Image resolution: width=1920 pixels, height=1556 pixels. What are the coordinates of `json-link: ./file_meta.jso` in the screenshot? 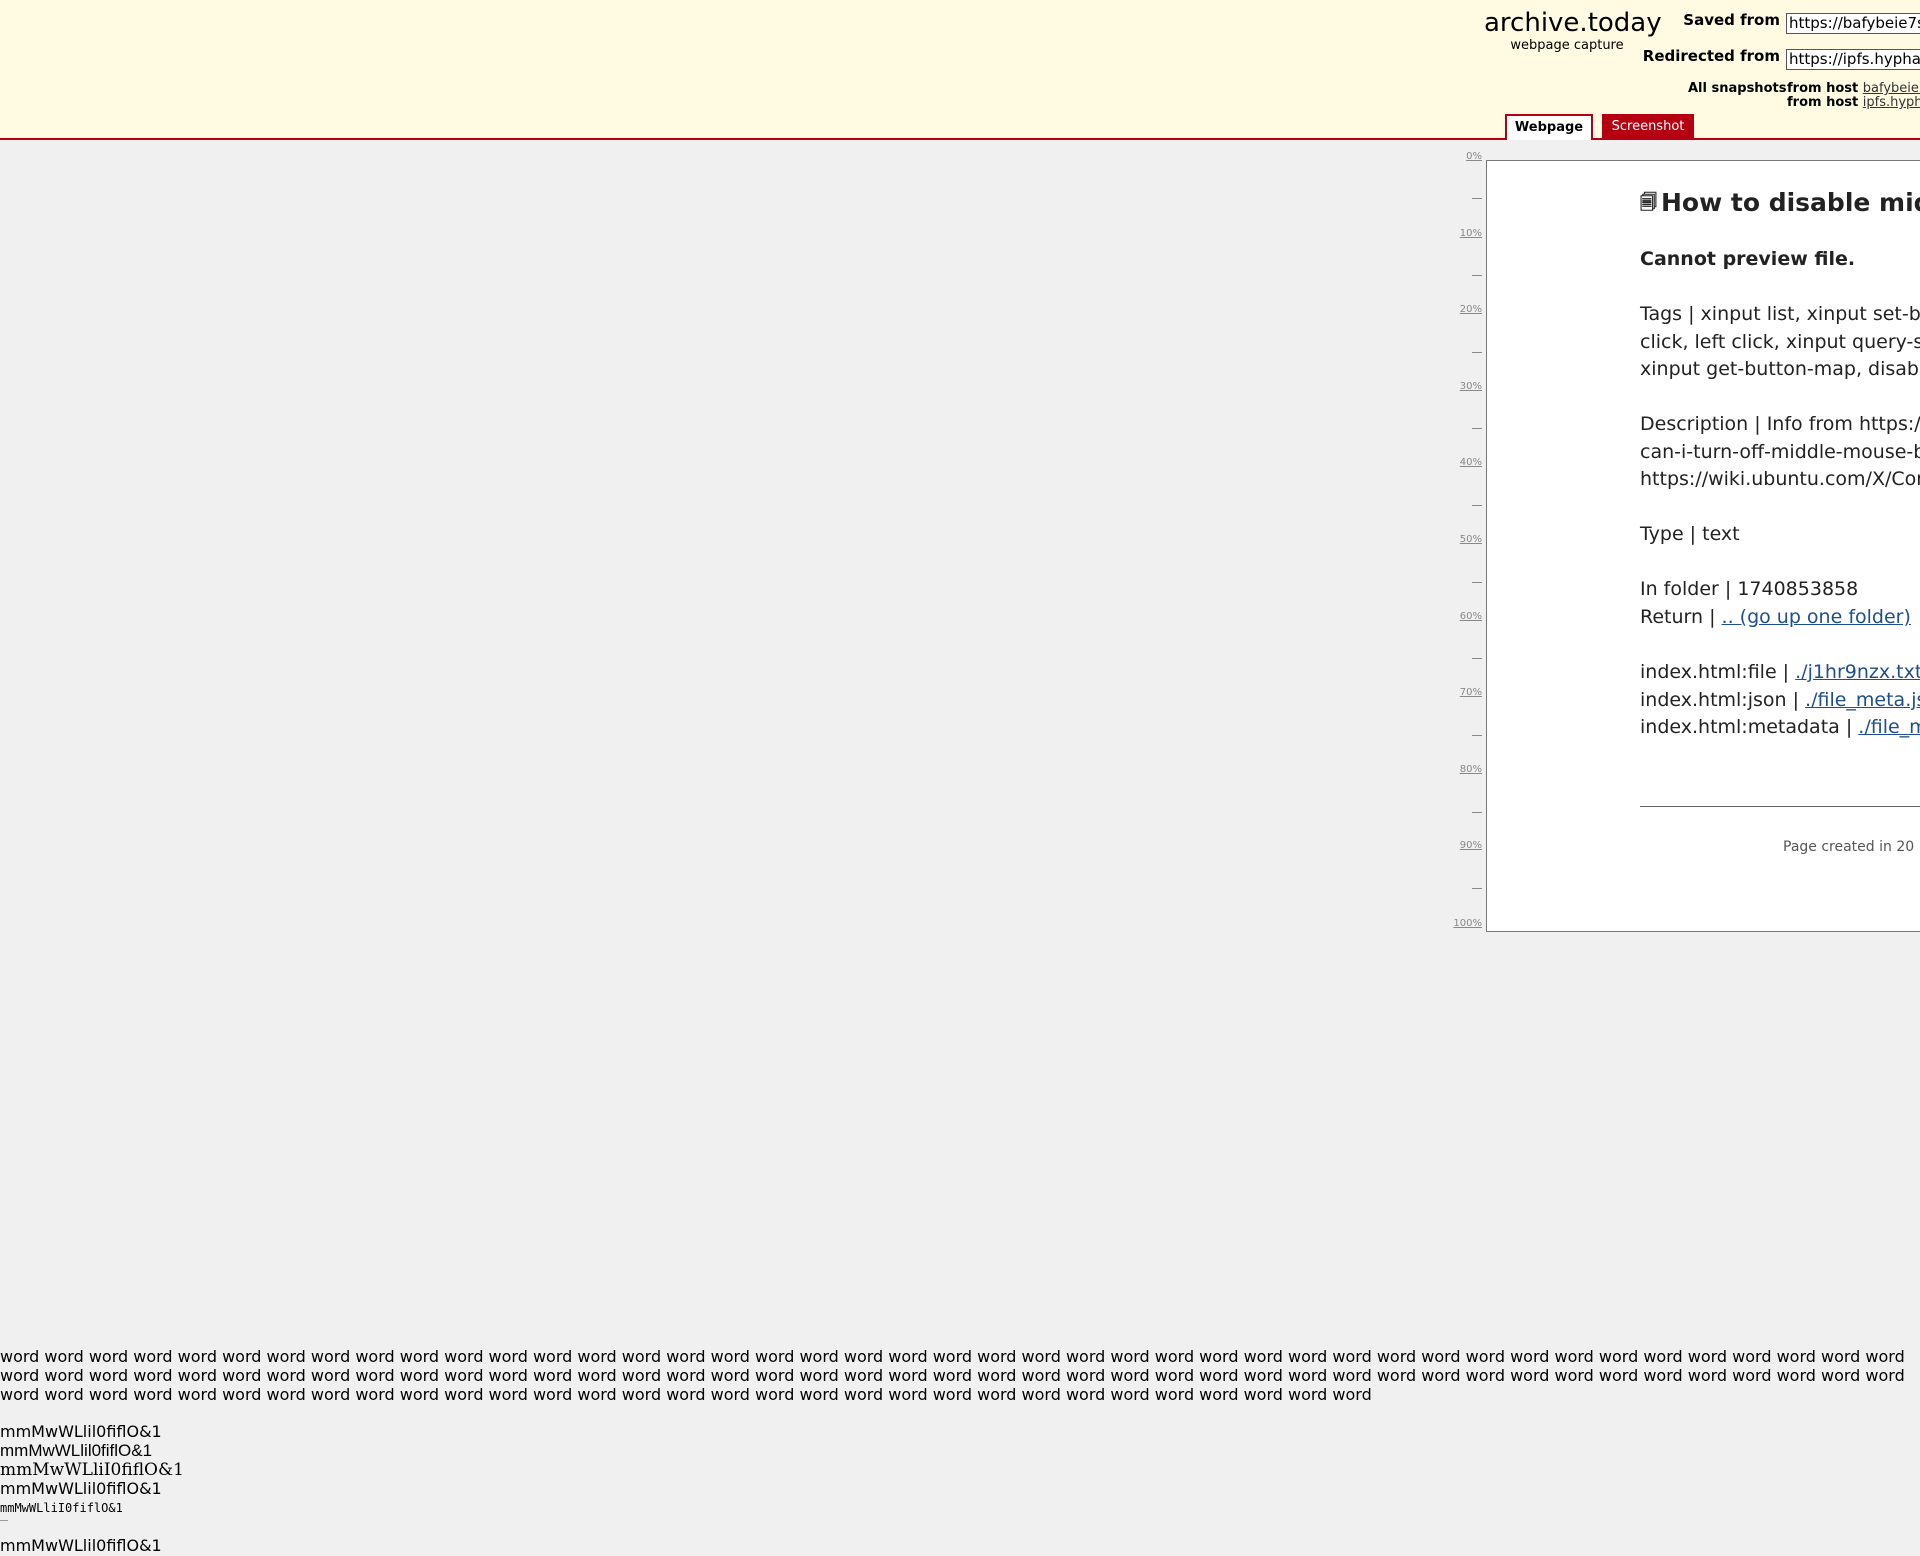 It's located at (1862, 700).